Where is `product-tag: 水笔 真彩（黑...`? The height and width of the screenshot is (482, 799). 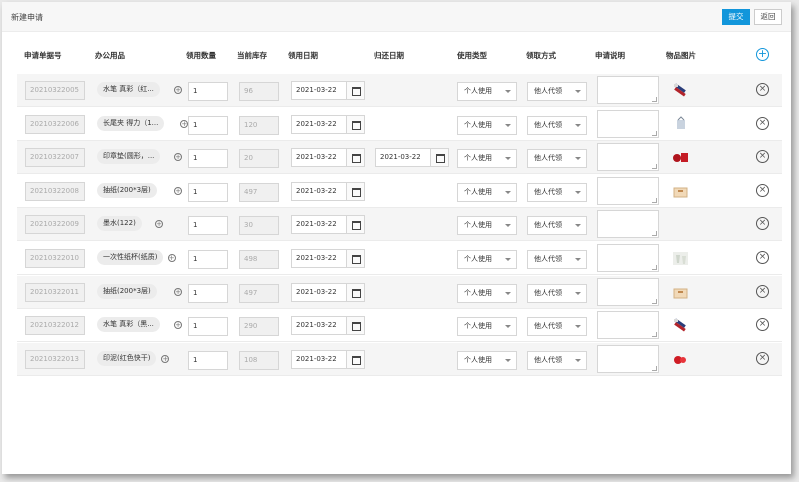
product-tag: 水笔 真彩（黑... is located at coordinates (128, 325).